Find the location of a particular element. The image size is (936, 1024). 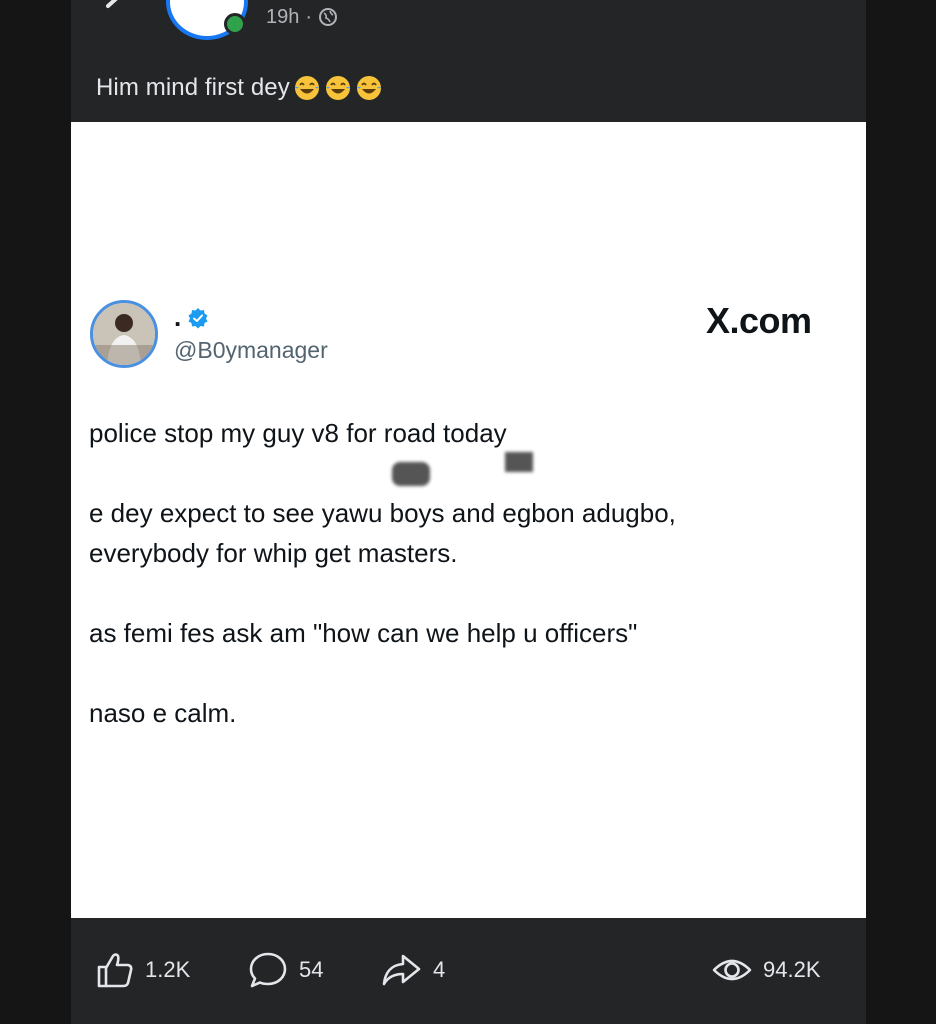

eye-icon is located at coordinates (732, 970).